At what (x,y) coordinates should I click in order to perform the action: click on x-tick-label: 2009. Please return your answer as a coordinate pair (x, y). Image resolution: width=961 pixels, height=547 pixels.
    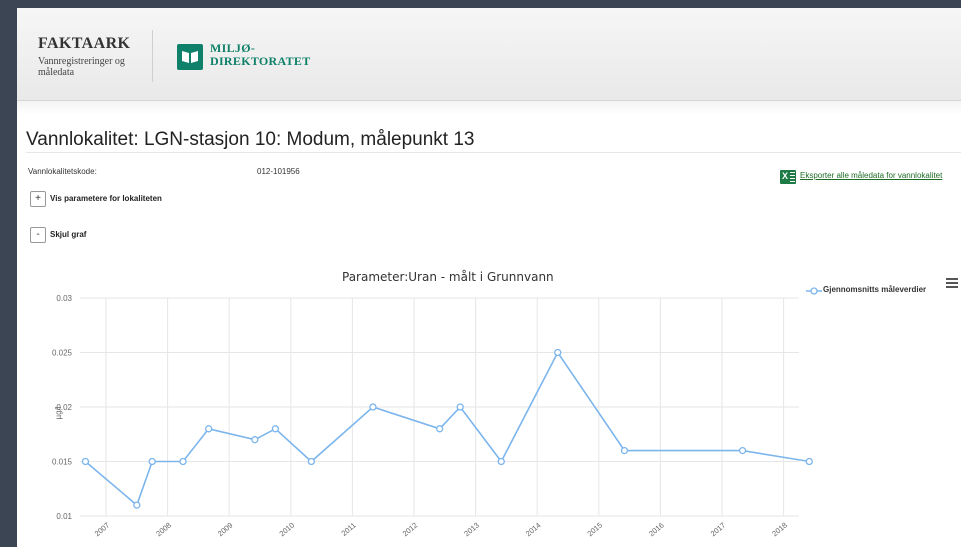
    Looking at the image, I should click on (225, 530).